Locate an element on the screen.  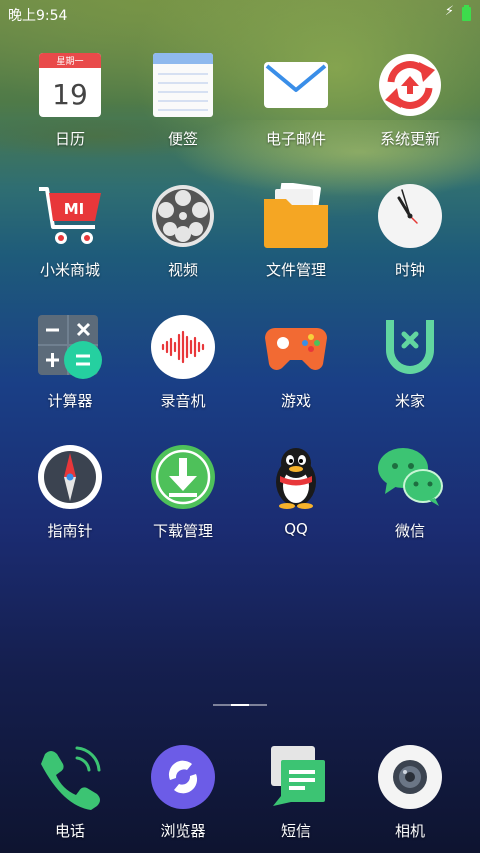
app-notes: 便签 is located at coordinates (183, 100).